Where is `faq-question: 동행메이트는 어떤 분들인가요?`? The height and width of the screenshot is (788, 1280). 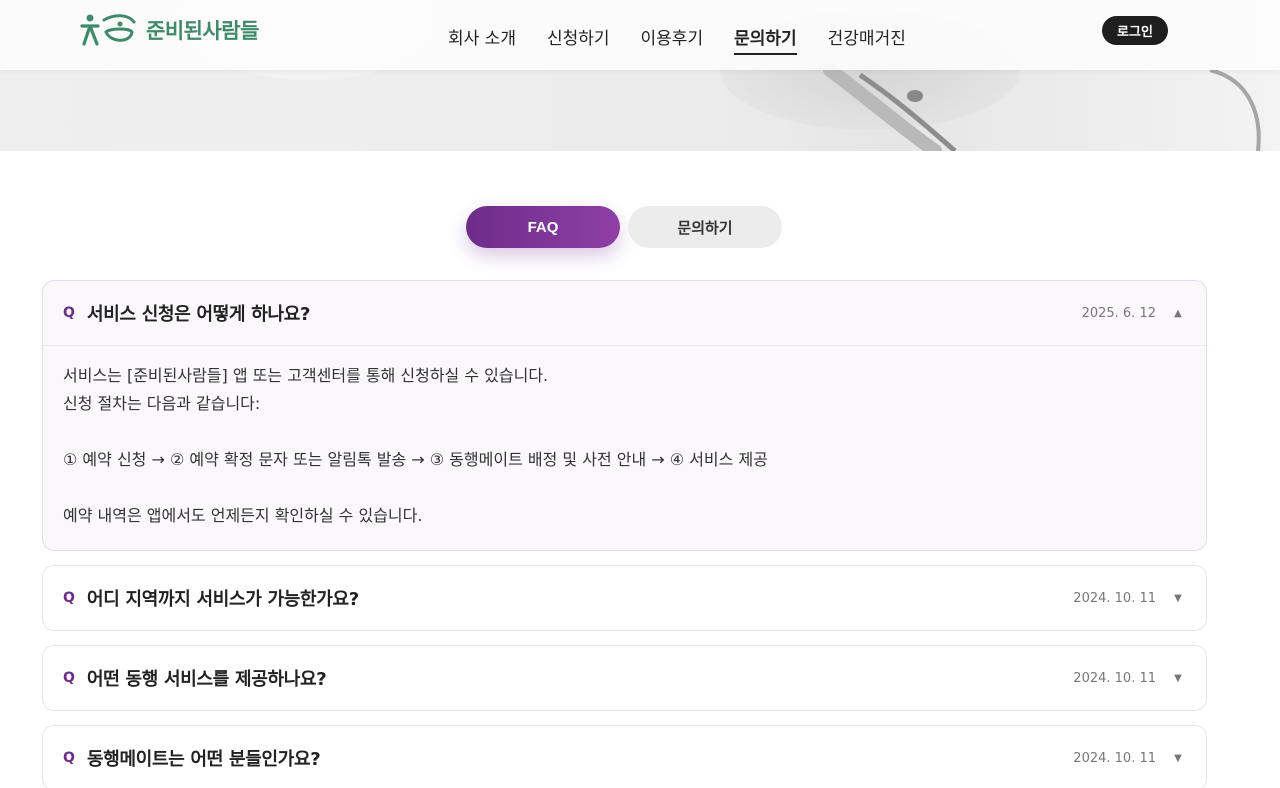
faq-question: 동행메이트는 어떤 분들인가요? is located at coordinates (204, 759).